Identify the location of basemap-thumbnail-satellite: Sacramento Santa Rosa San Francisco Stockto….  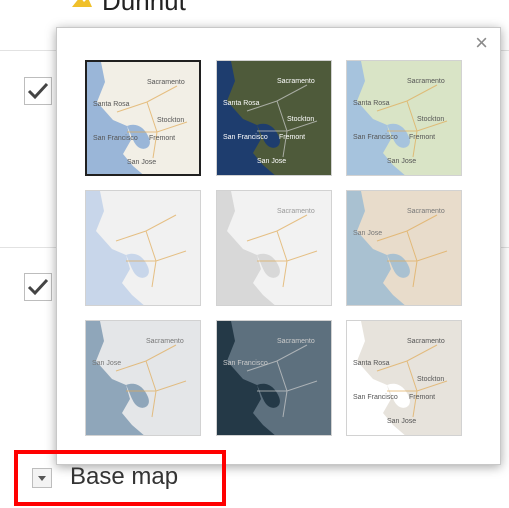
(274, 118).